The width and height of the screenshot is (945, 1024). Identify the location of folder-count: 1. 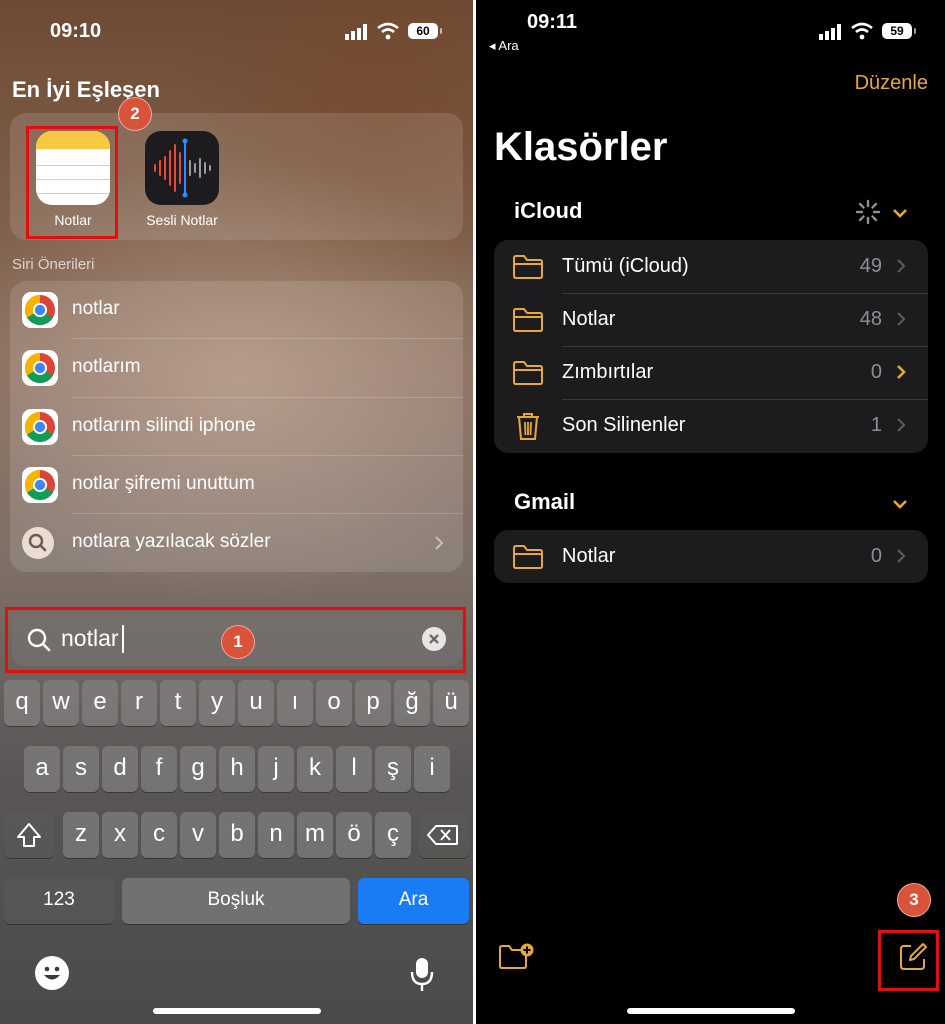
(876, 425).